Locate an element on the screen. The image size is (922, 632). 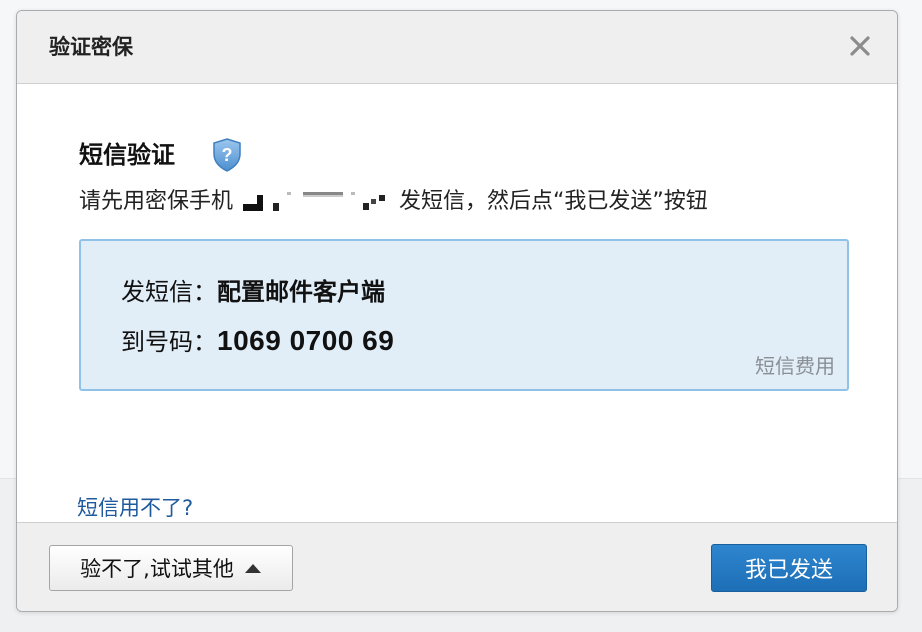
sms-verify-heading: 短信验证 is located at coordinates (127, 155).